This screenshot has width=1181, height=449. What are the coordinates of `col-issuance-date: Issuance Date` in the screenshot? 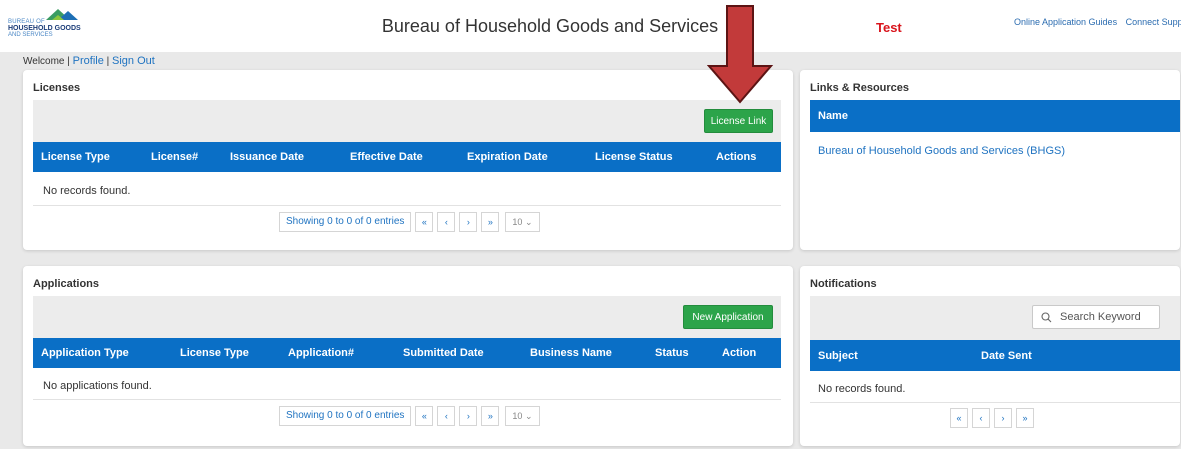 It's located at (267, 157).